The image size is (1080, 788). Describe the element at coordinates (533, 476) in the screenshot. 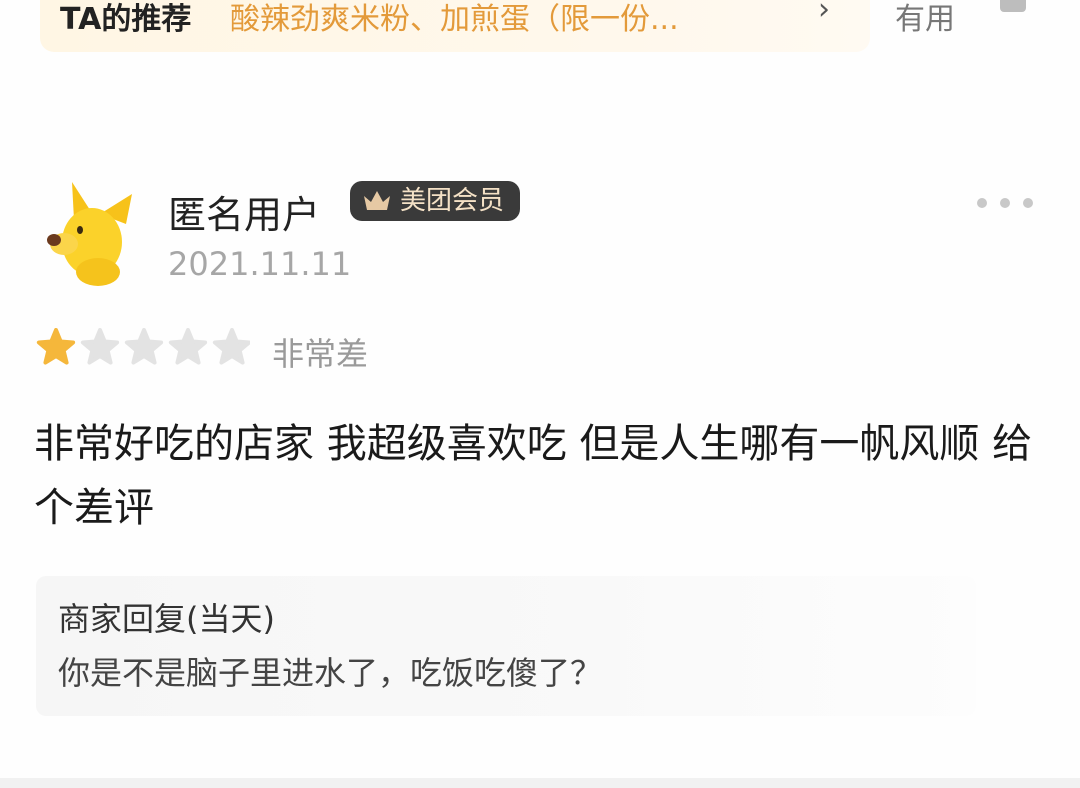

I see `review-body: 非常好吃的店家 我超级喜欢吃 但是人生哪有一帆风顺 给个差评` at that location.